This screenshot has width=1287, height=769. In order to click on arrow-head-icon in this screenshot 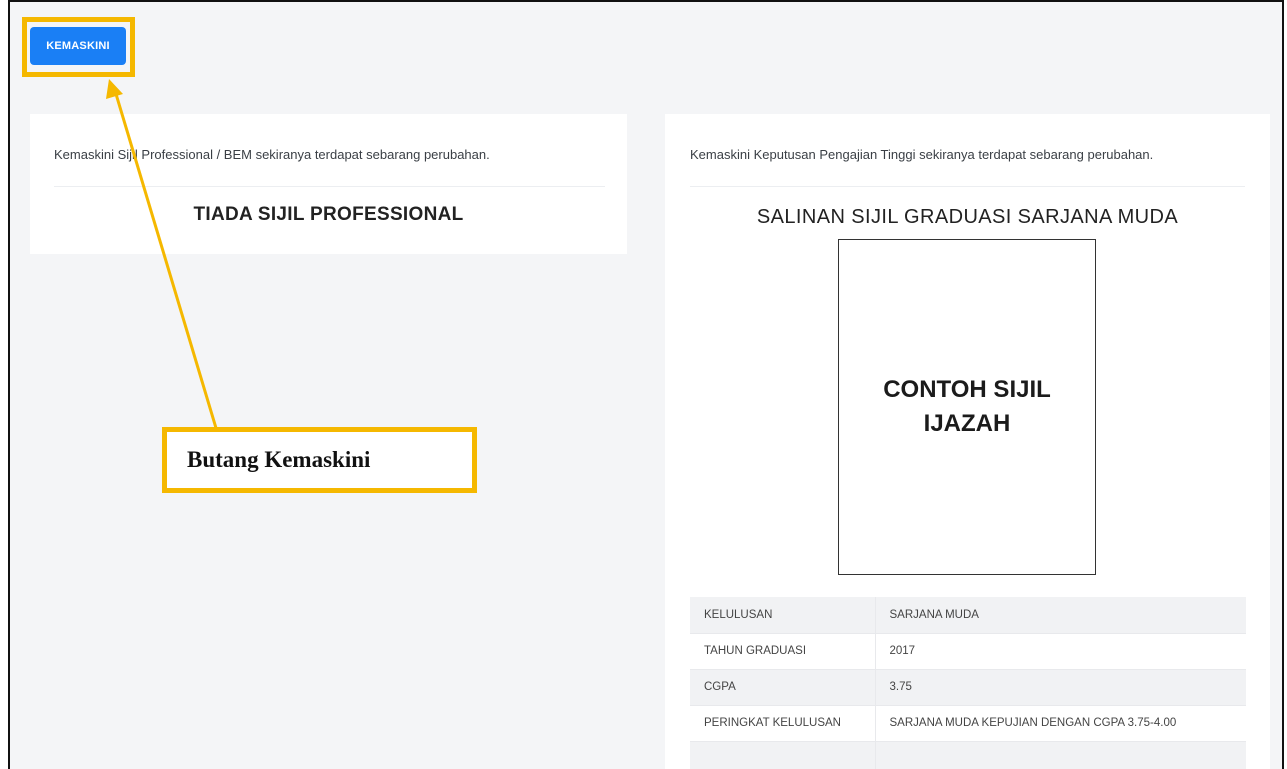, I will do `click(114, 89)`.